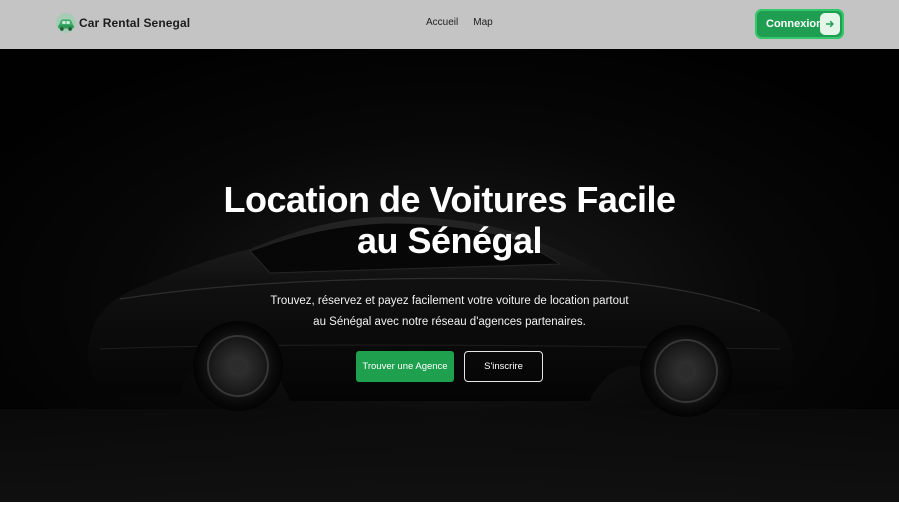  I want to click on login-button: Connexion, so click(799, 24).